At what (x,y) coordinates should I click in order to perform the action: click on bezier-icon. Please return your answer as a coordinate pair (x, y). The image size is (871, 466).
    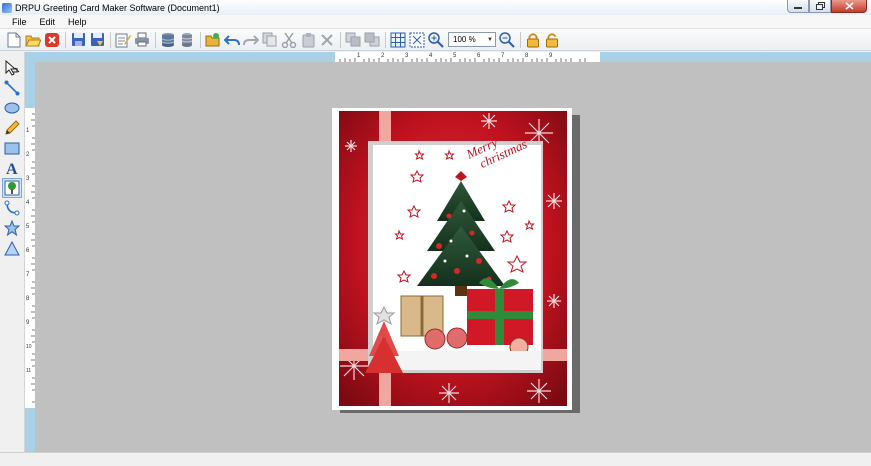
    Looking at the image, I should click on (12, 208).